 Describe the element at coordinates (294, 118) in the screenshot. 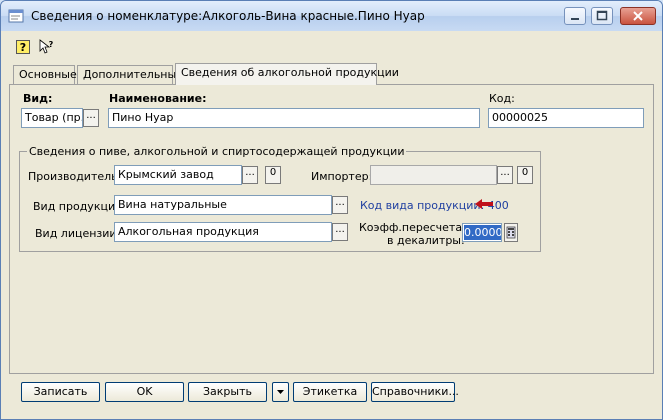

I see `name-field: Пино Нуар` at that location.